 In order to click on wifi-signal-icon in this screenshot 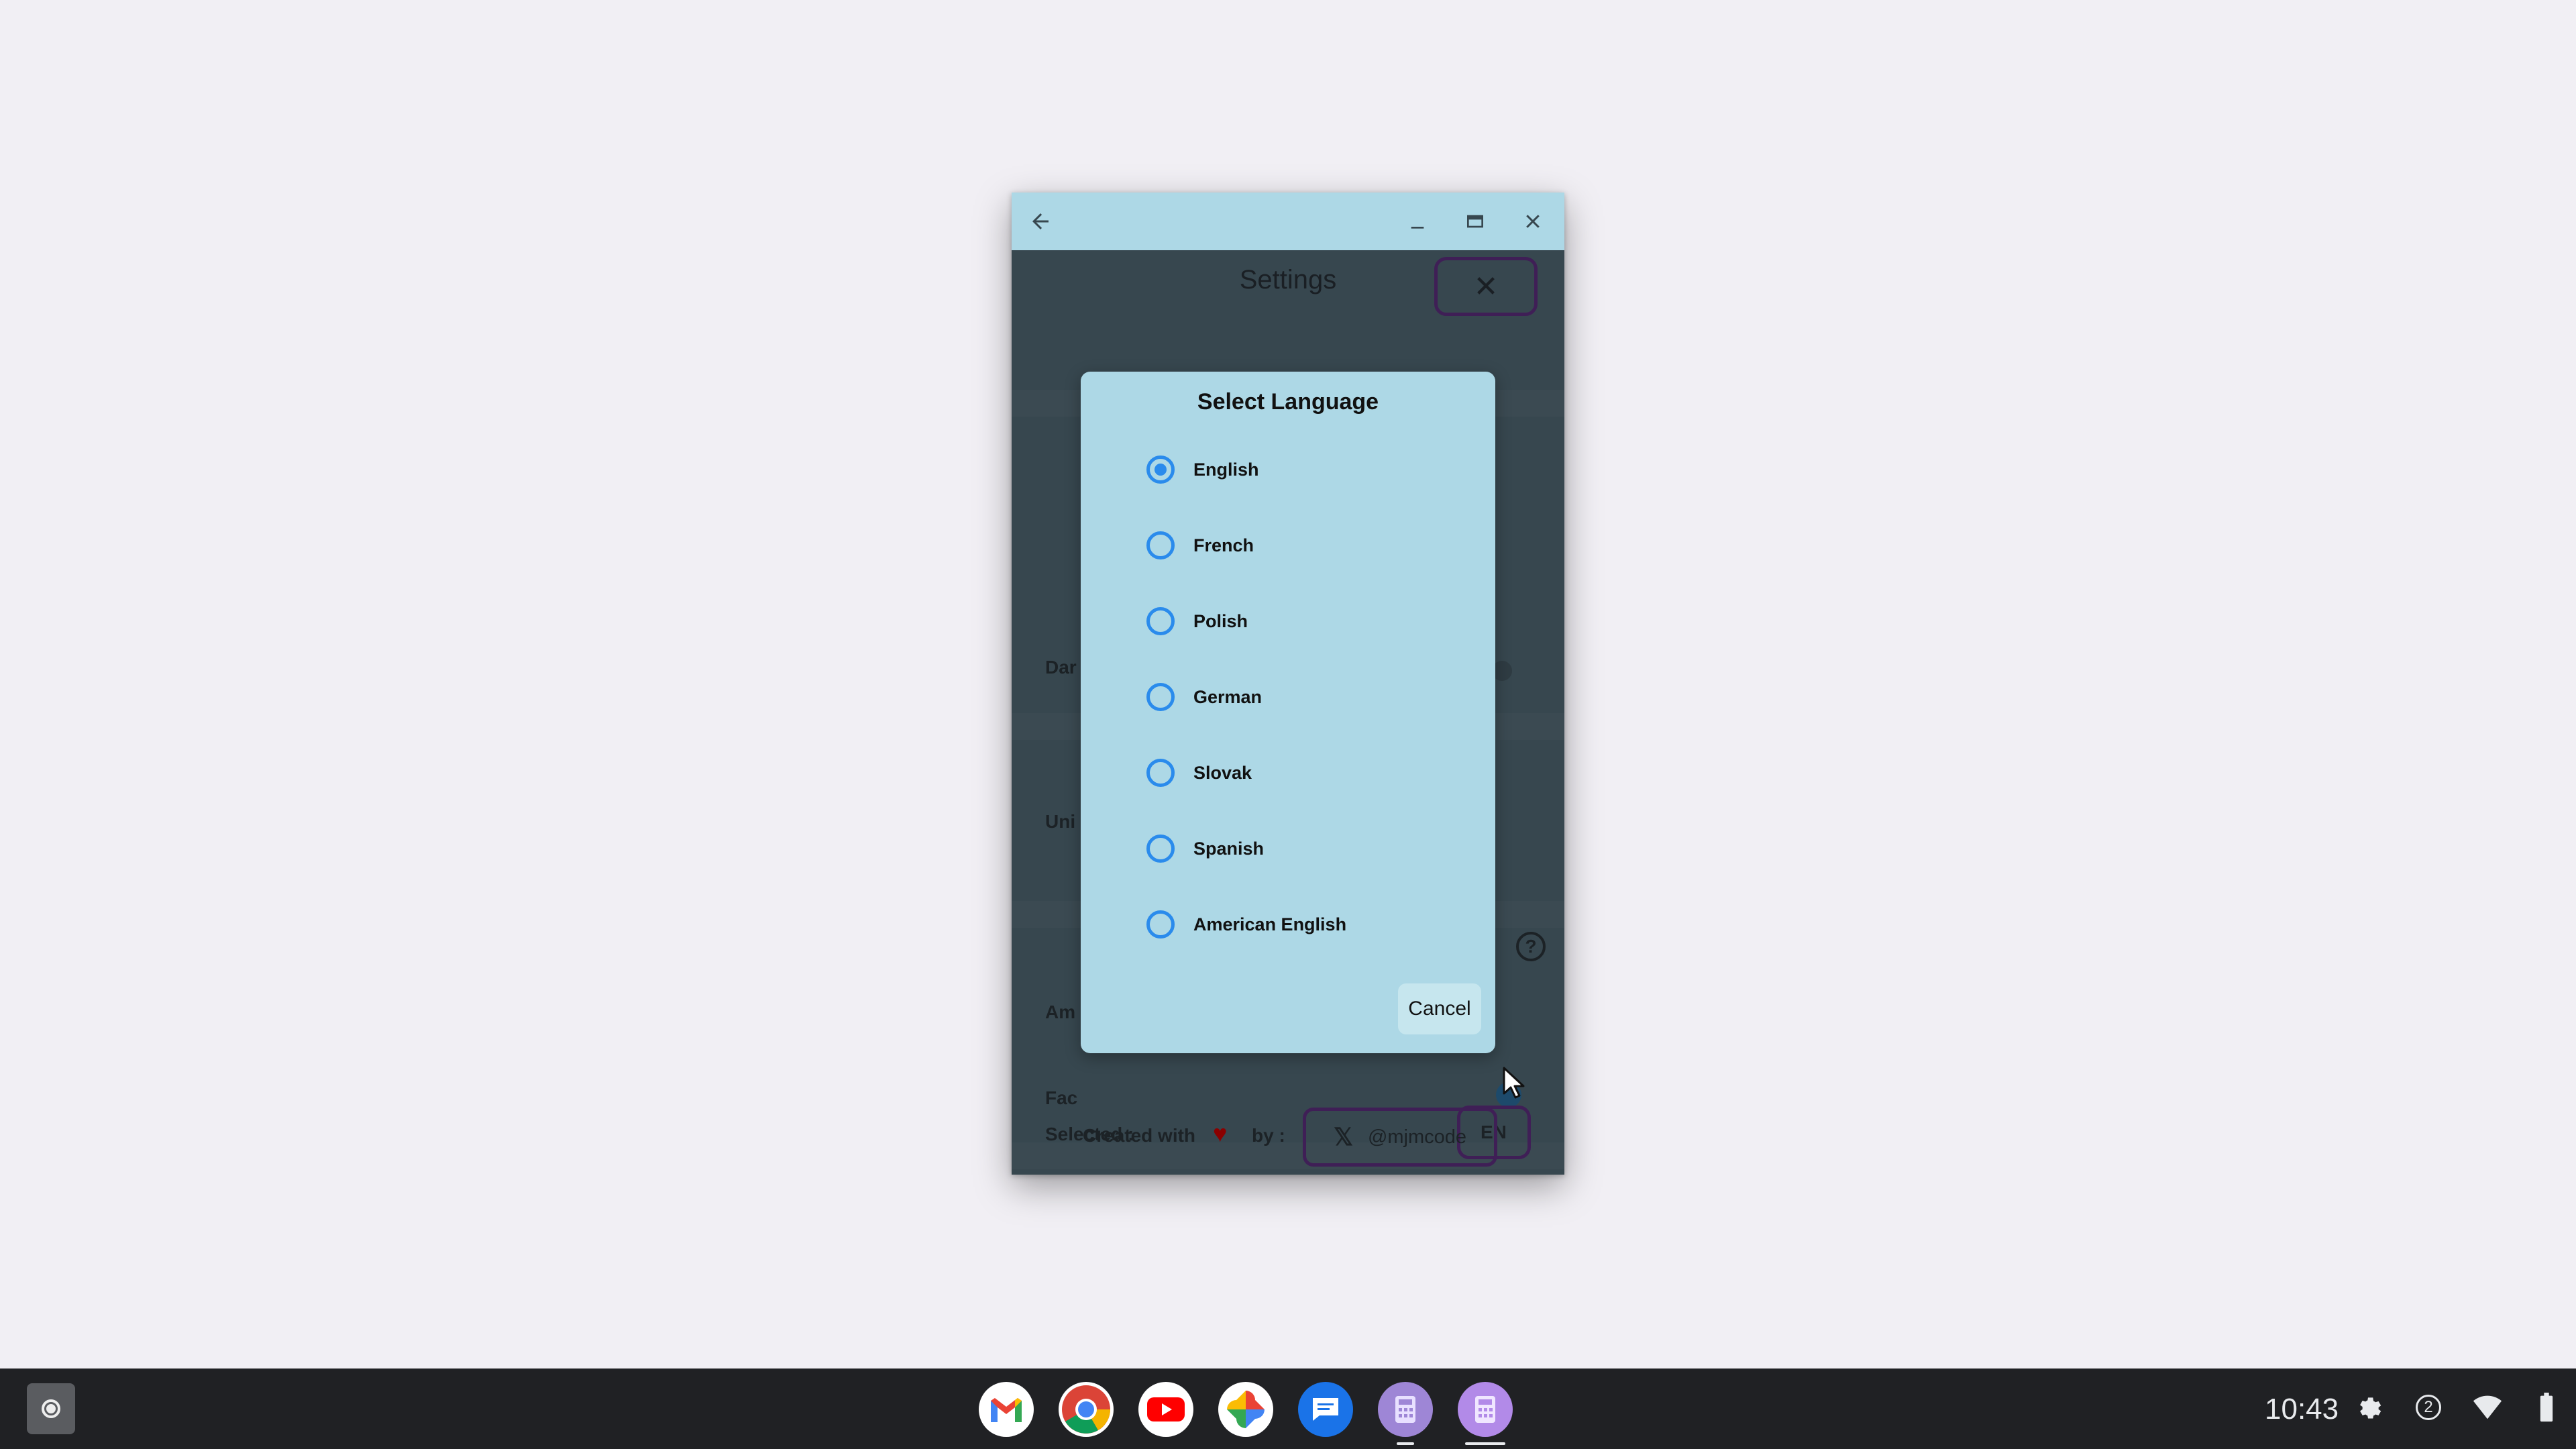, I will do `click(2487, 1407)`.